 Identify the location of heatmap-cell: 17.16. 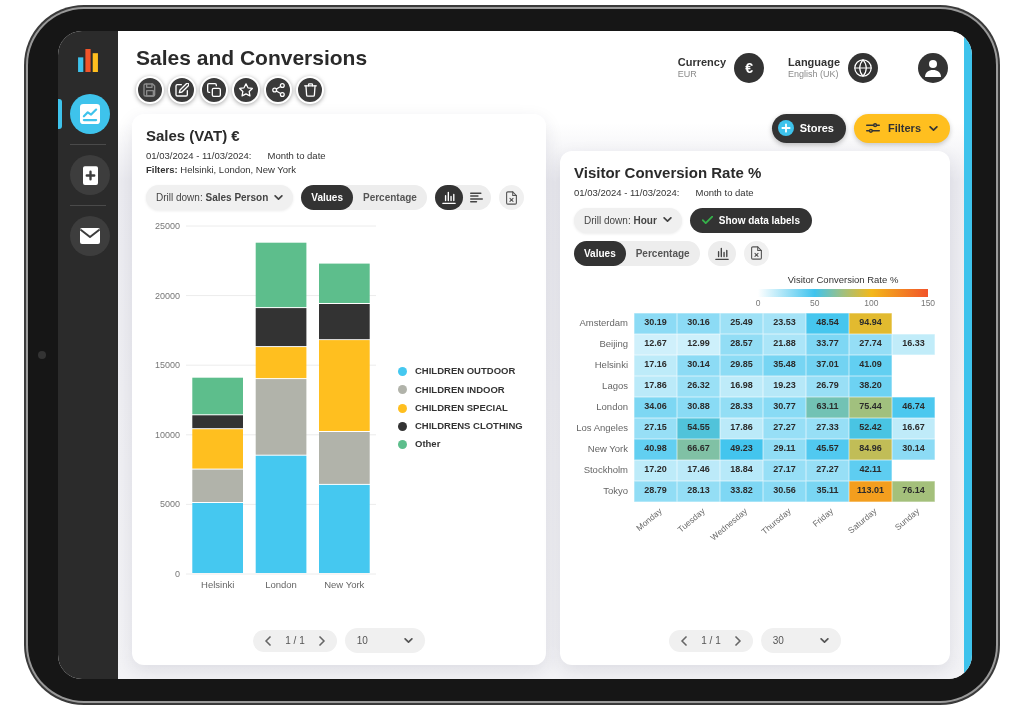
(655, 365).